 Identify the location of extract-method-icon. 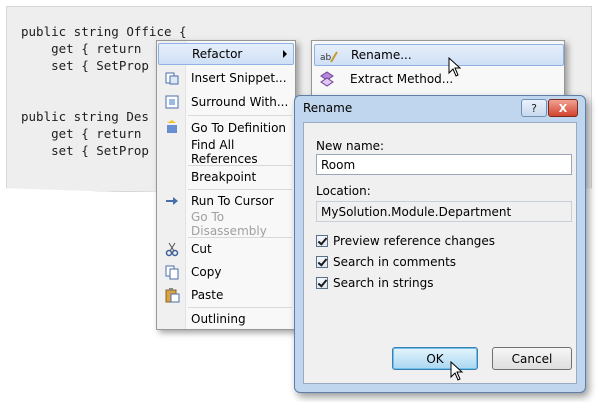
(327, 79).